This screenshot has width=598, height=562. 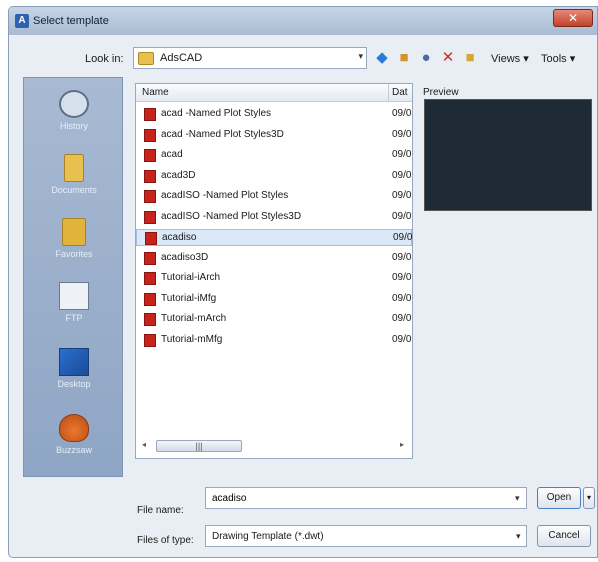 What do you see at coordinates (222, 134) in the screenshot?
I see `file-name: acad -Named Plot Styles3D` at bounding box center [222, 134].